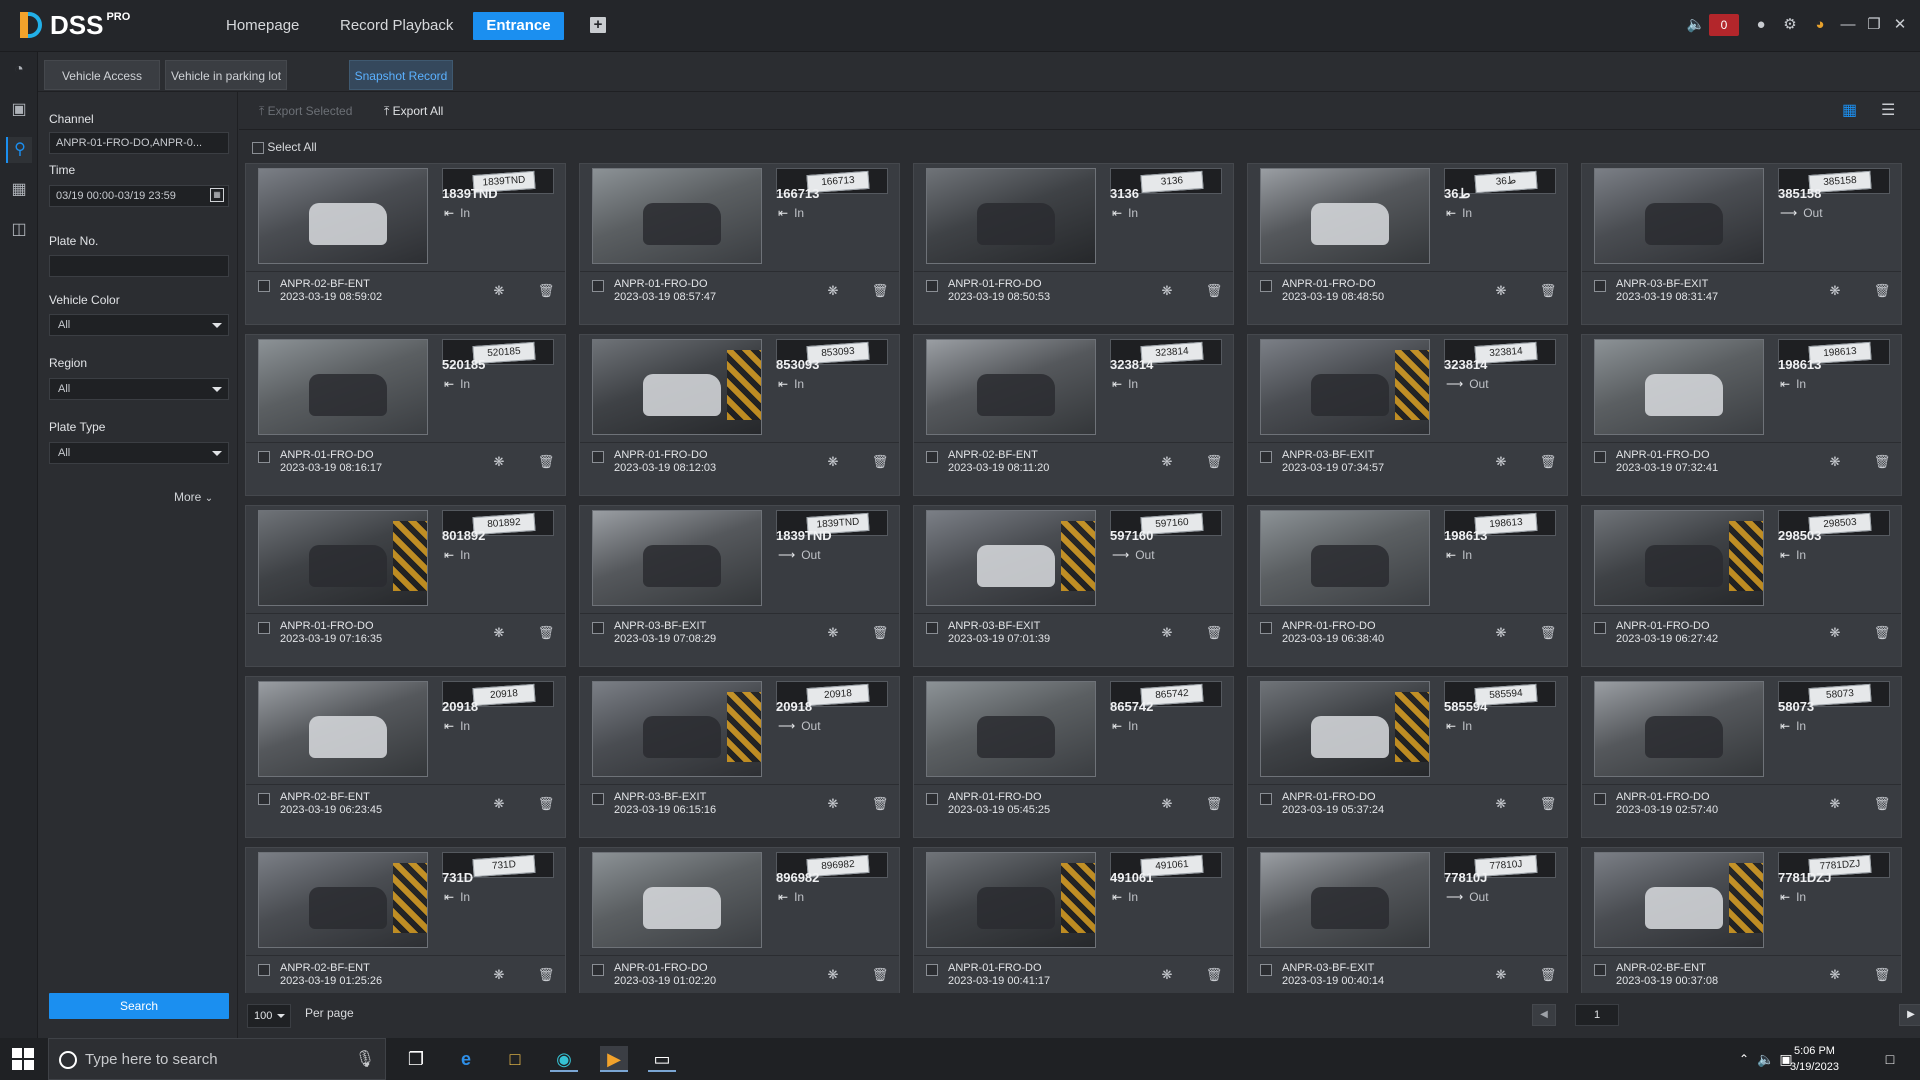 This screenshot has height=1080, width=1920. What do you see at coordinates (1874, 25) in the screenshot?
I see `restore-icon: ❐` at bounding box center [1874, 25].